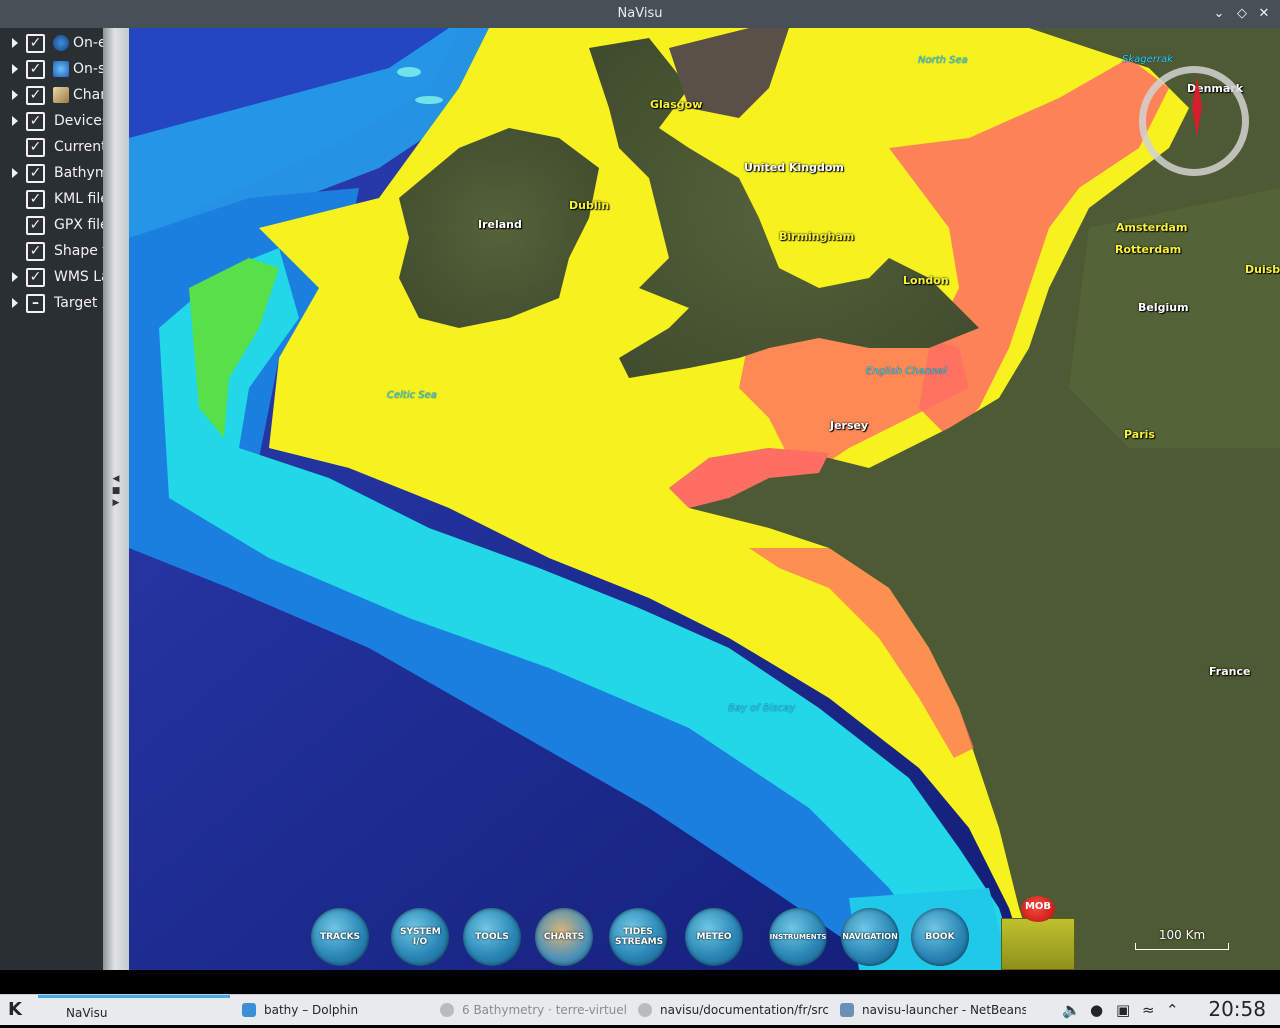  I want to click on book-button: BOOK, so click(940, 937).